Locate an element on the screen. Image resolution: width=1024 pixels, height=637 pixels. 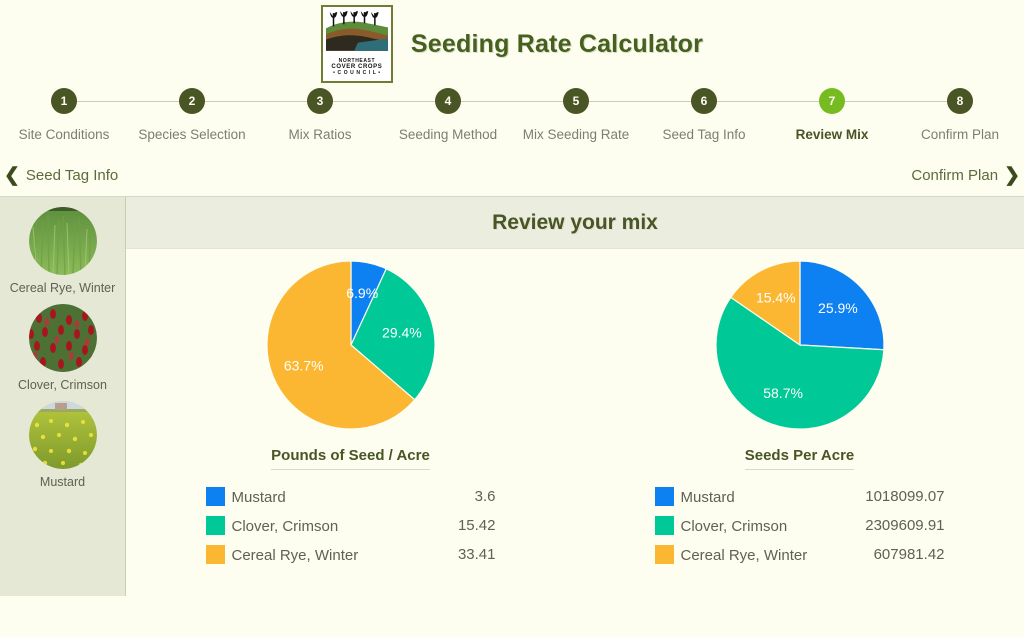
step-number-badge: 7 is located at coordinates (832, 101).